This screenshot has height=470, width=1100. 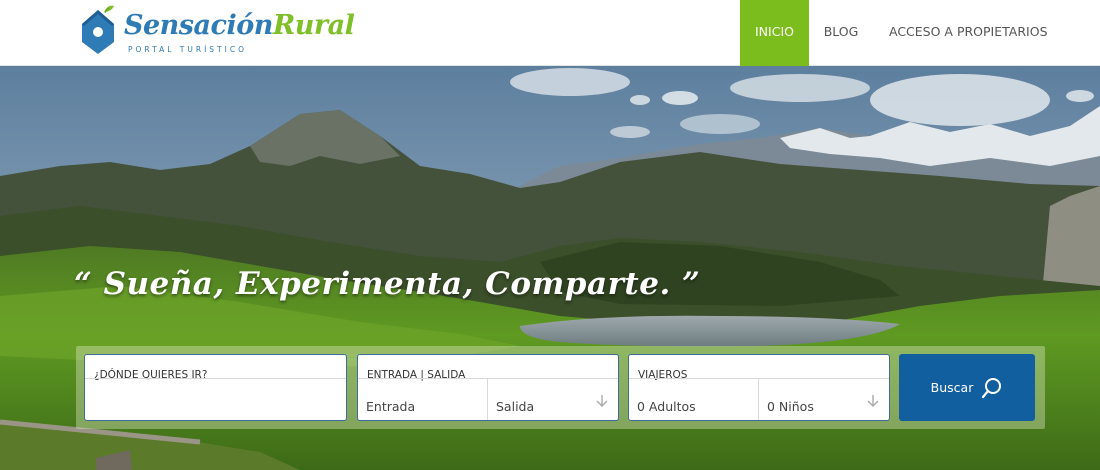 What do you see at coordinates (666, 406) in the screenshot?
I see `adults-field: 0 Adultos` at bounding box center [666, 406].